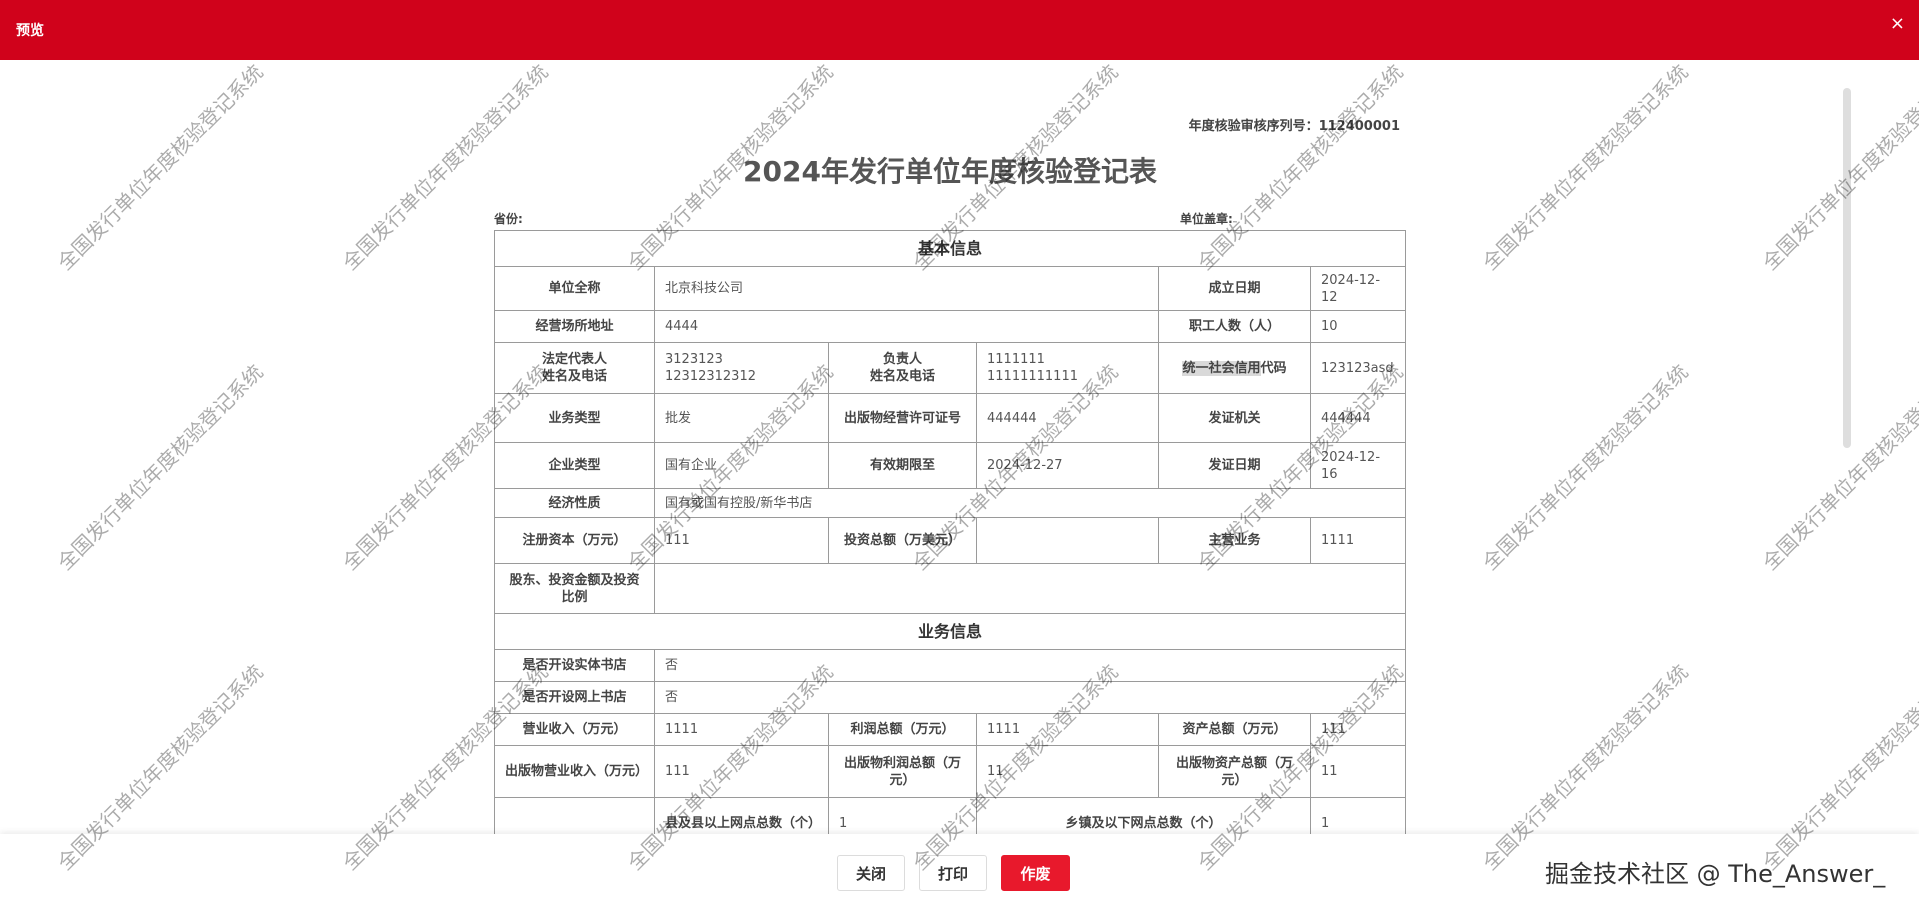 The image size is (1919, 909). I want to click on close-button: 关闭, so click(871, 873).